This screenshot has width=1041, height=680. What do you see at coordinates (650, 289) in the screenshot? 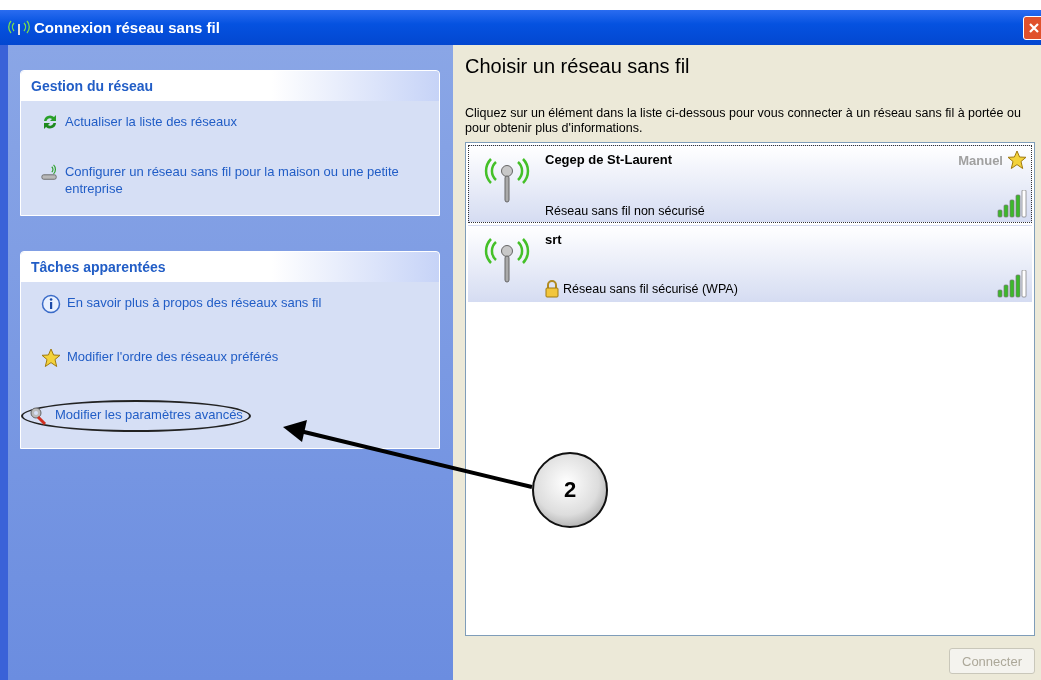
I see `network-status: Réseau sans fil sécurisé (WPA)` at bounding box center [650, 289].